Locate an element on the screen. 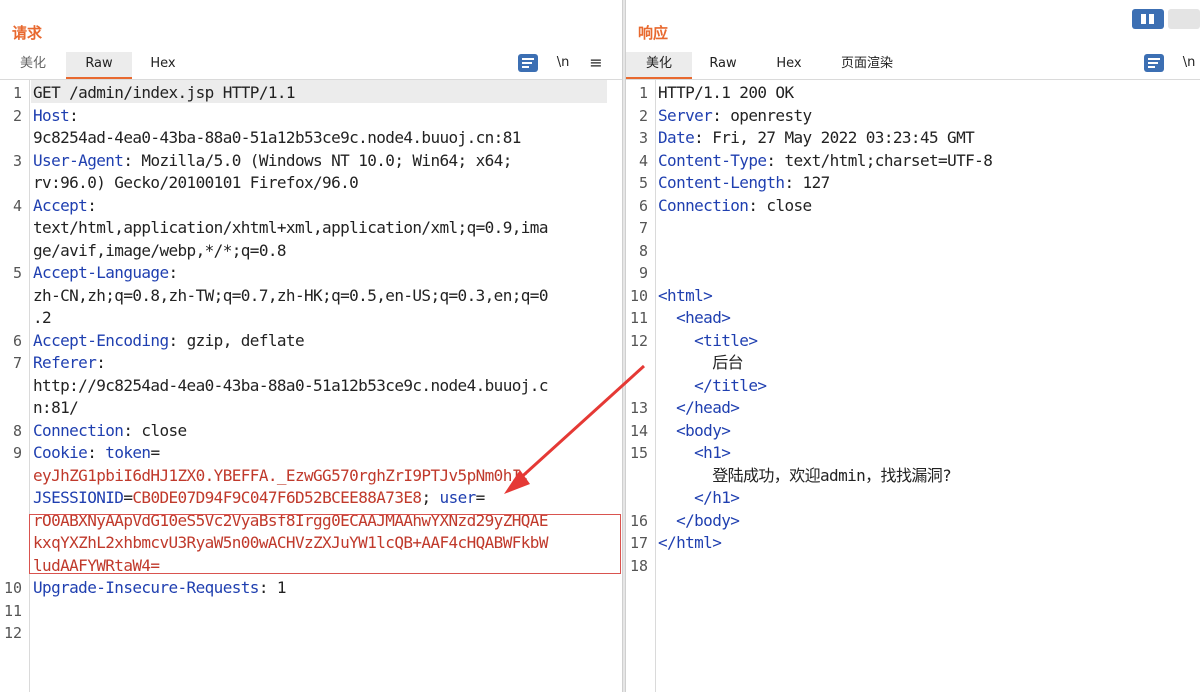 Image resolution: width=1200 pixels, height=692 pixels. line-number: 5 is located at coordinates (17, 273).